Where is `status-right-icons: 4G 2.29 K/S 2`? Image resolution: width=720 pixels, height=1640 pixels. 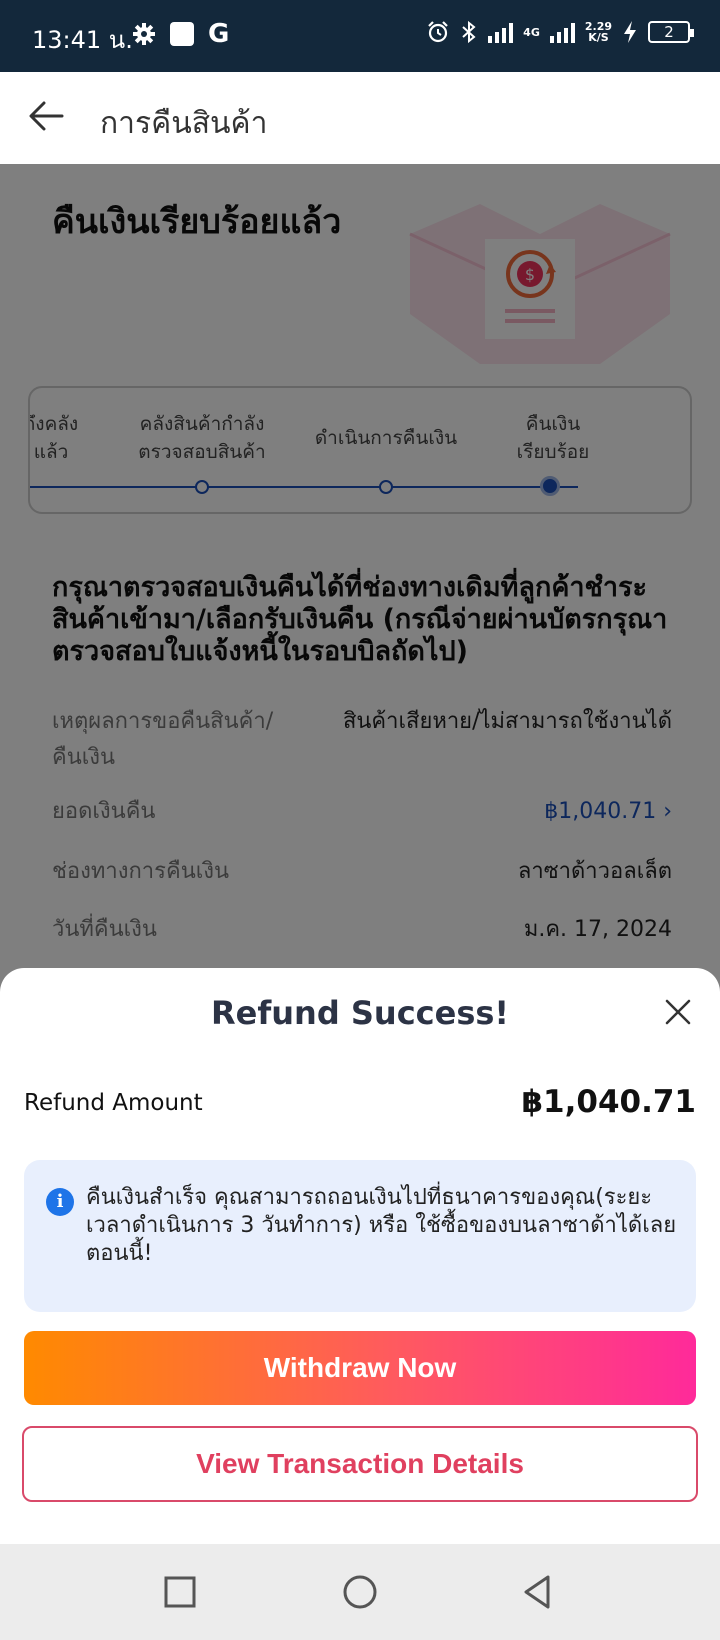 status-right-icons: 4G 2.29 K/S 2 is located at coordinates (560, 32).